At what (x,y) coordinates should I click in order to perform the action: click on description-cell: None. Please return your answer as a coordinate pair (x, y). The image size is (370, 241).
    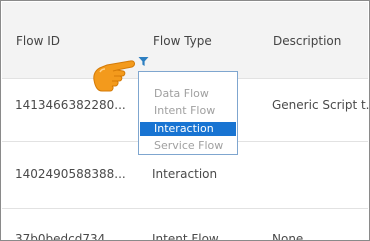
    Looking at the image, I should click on (288, 236).